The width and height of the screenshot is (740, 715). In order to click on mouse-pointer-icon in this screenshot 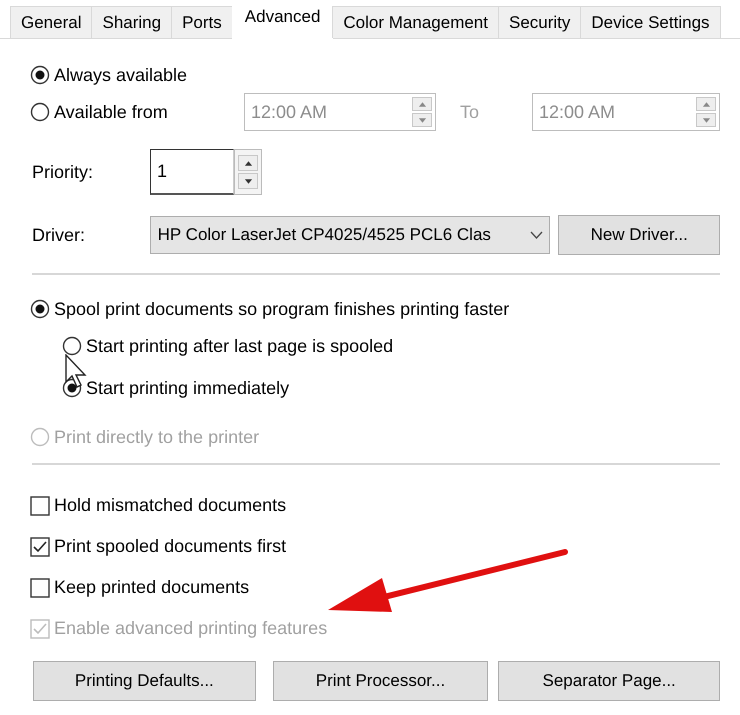, I will do `click(76, 372)`.